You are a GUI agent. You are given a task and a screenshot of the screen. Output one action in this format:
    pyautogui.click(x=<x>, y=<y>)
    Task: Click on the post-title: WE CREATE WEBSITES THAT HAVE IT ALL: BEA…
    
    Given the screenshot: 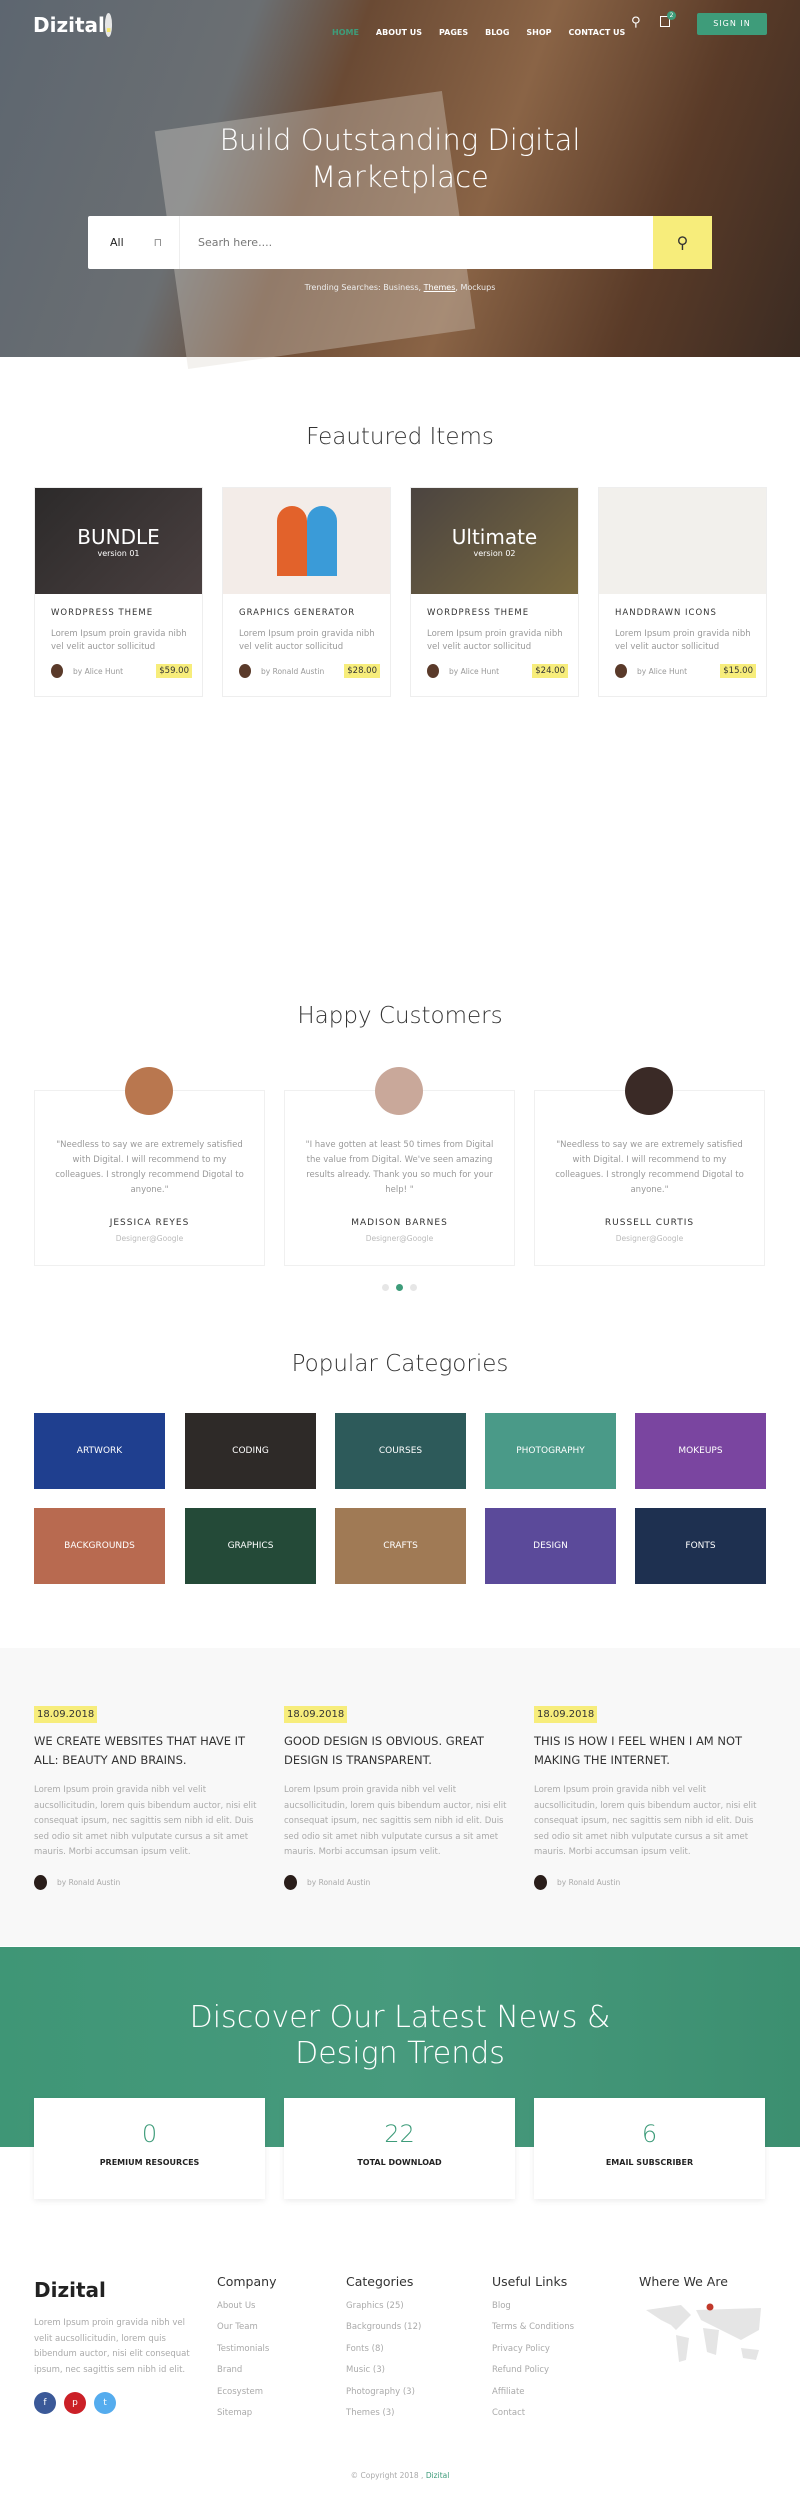 What is the action you would take?
    pyautogui.click(x=151, y=1751)
    